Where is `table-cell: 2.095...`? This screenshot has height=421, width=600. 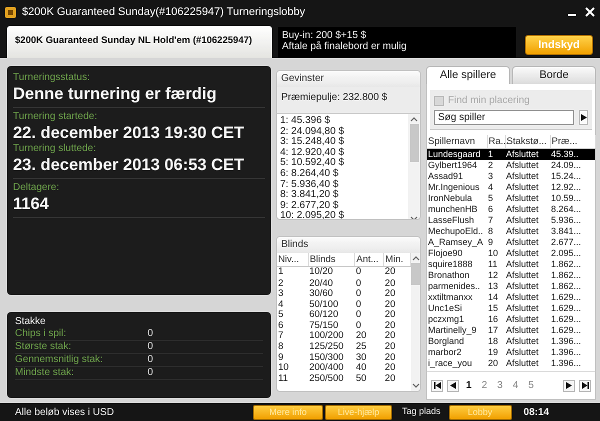 table-cell: 2.095... is located at coordinates (572, 253).